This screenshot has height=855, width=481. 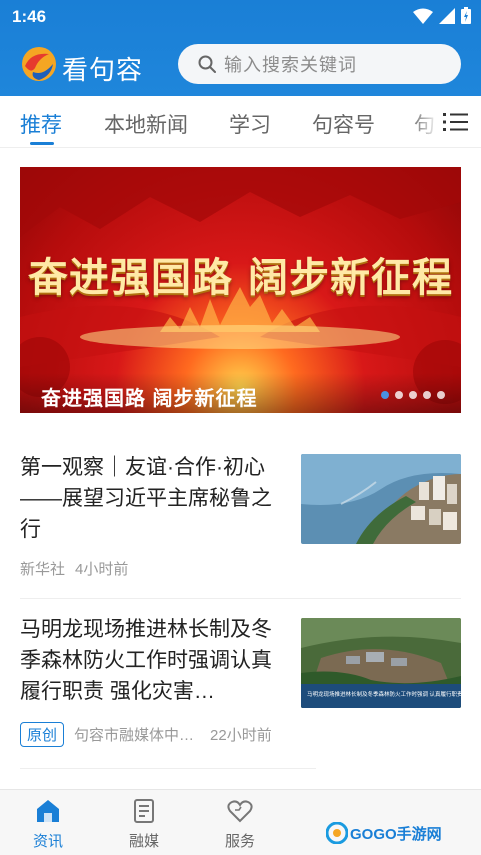 I want to click on news-meta: 新华社 4小时前, so click(x=74, y=568).